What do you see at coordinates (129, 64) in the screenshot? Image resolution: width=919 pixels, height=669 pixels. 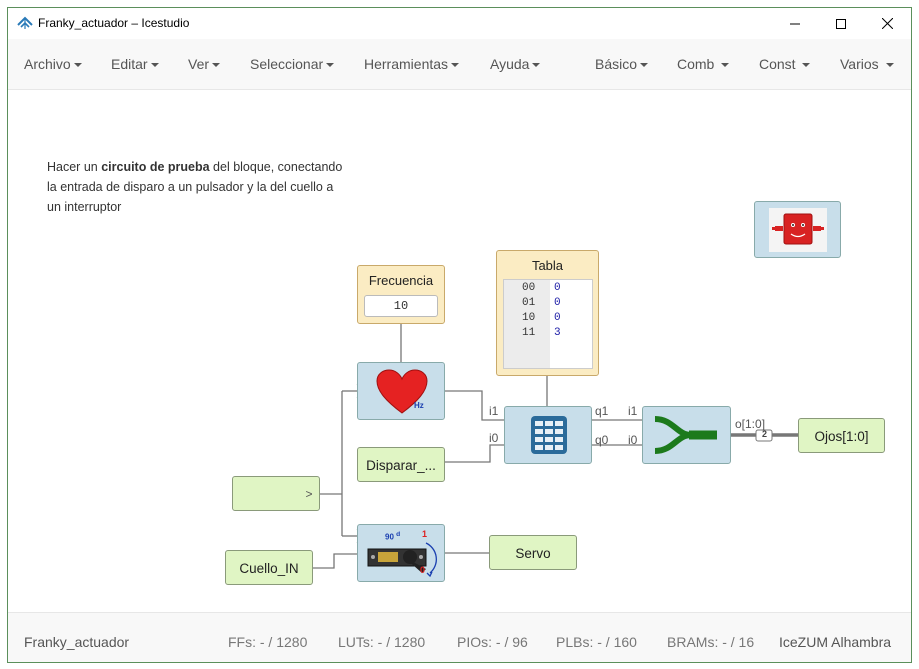 I see `menu-label: Editar` at bounding box center [129, 64].